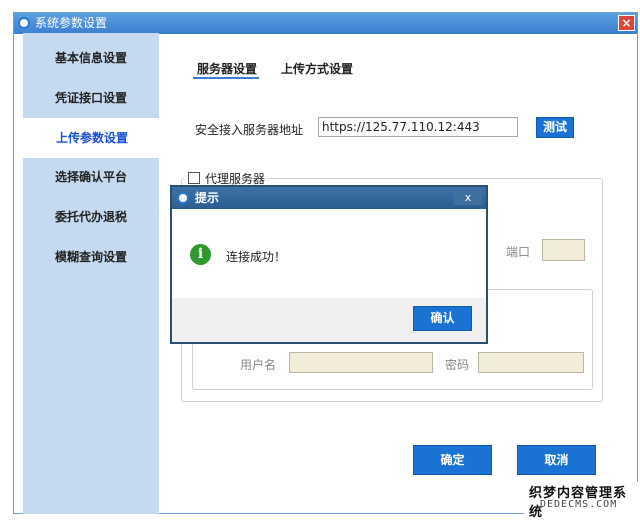 The image size is (640, 520). Describe the element at coordinates (468, 197) in the screenshot. I see `dialog-close-button: x` at that location.